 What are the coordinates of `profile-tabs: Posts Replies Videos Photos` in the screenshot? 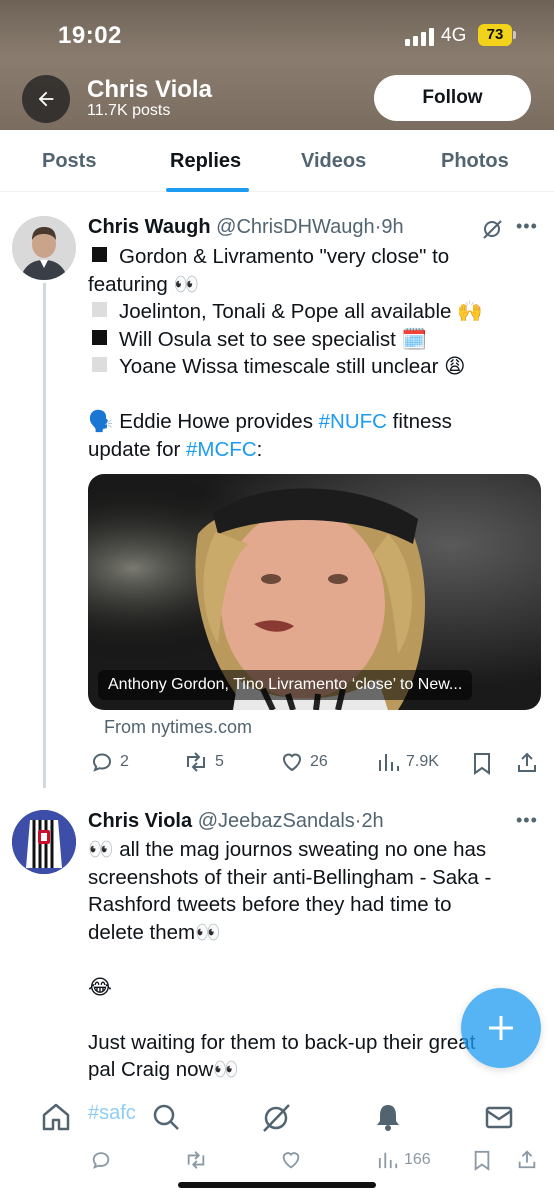 It's located at (277, 161).